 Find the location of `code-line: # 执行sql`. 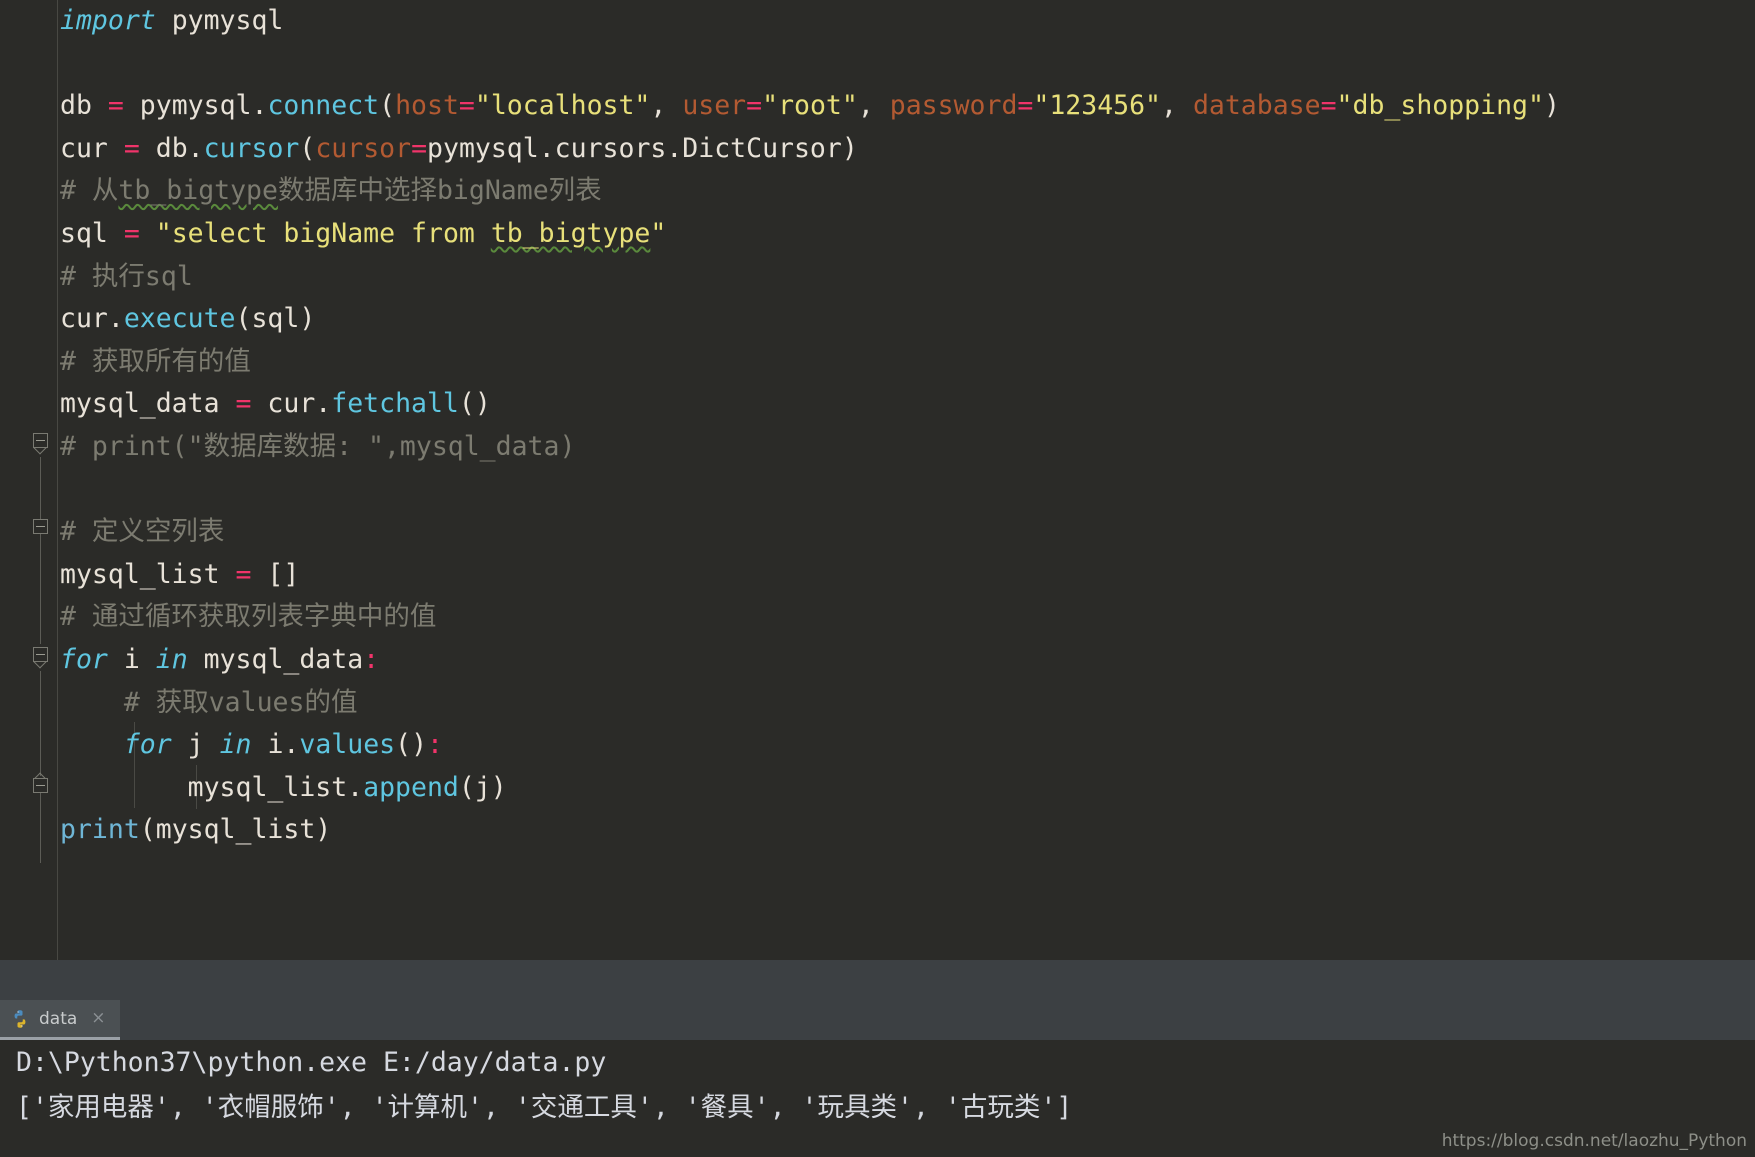

code-line: # 执行sql is located at coordinates (126, 277).